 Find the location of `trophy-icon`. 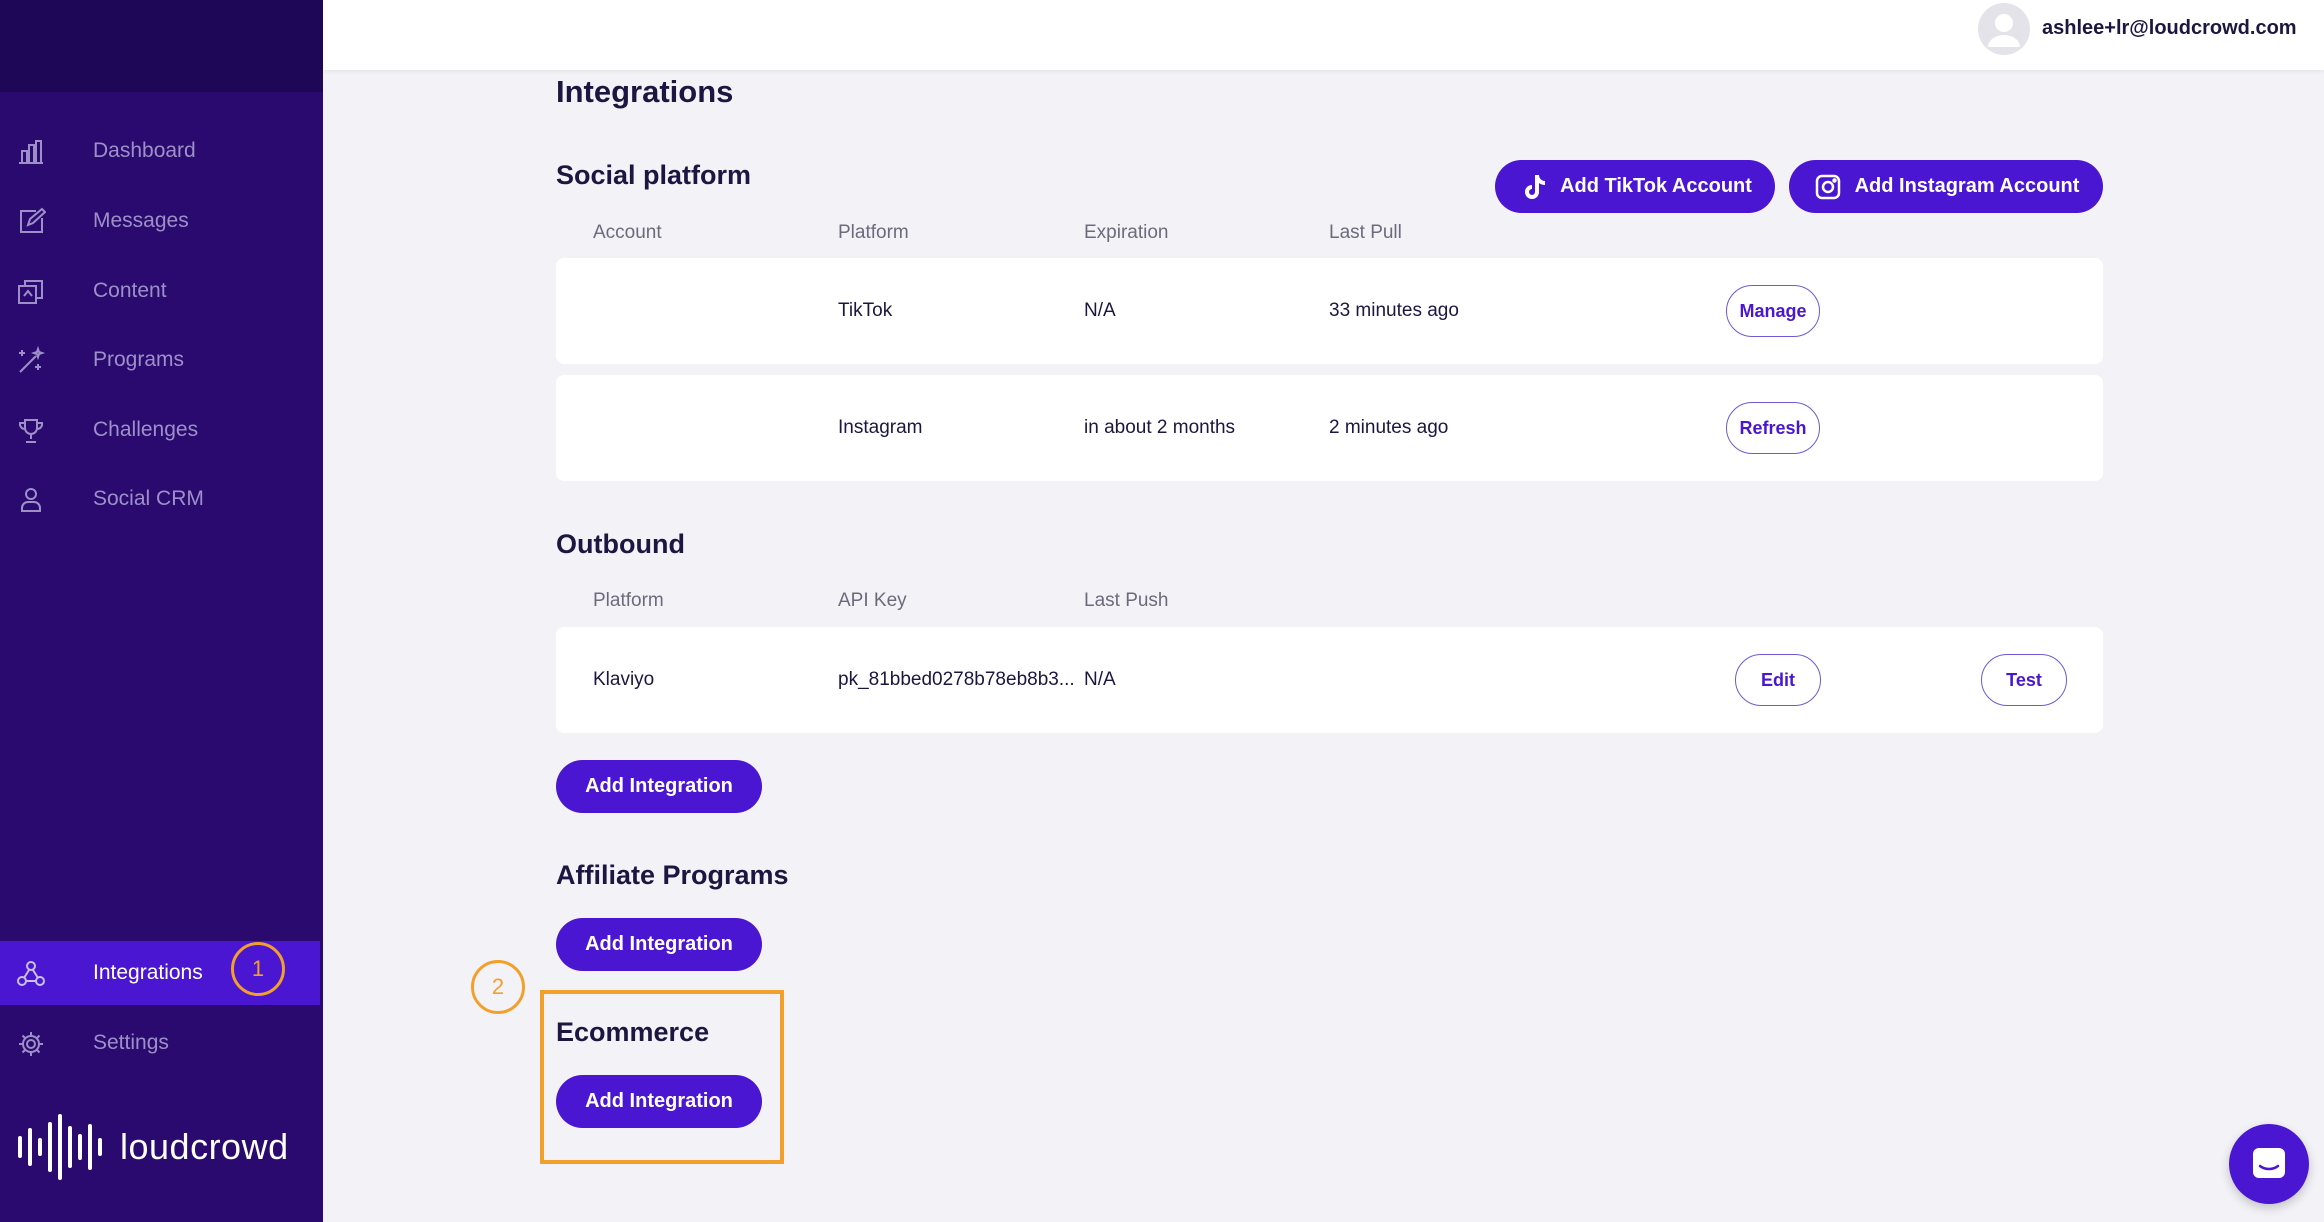

trophy-icon is located at coordinates (31, 431).